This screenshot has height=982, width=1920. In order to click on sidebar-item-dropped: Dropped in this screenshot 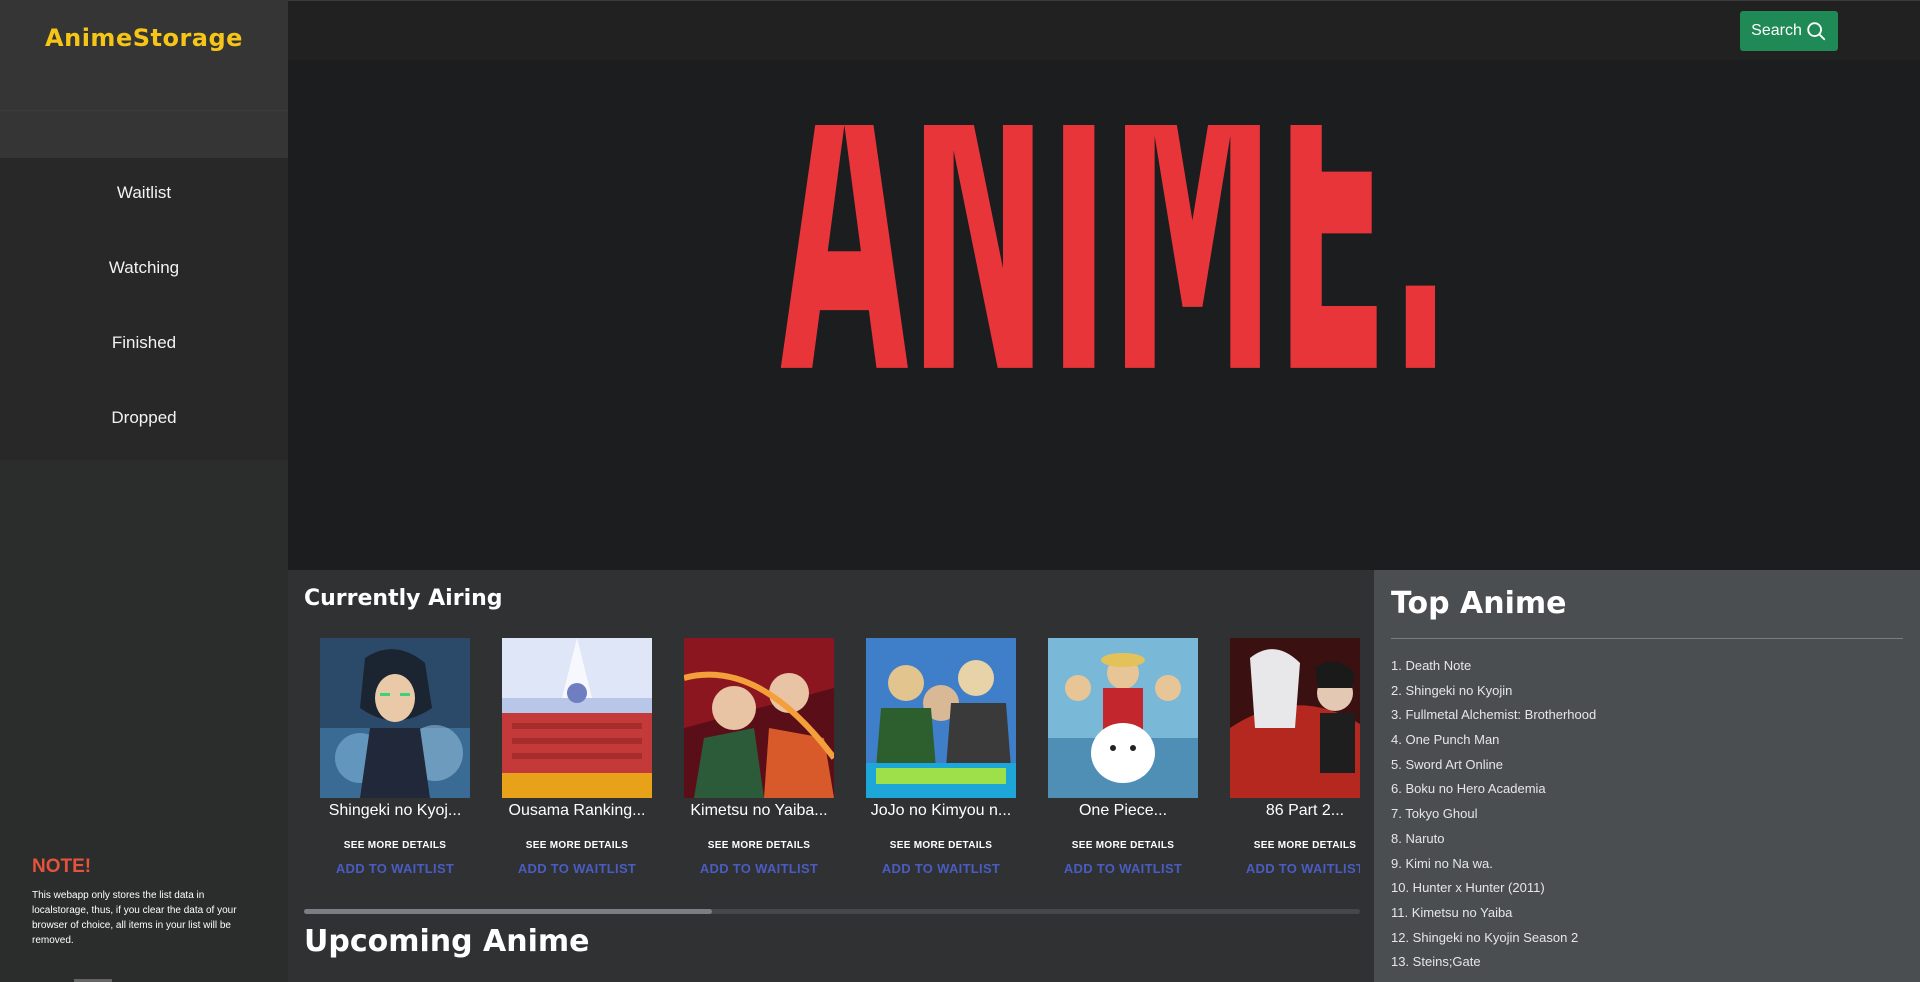, I will do `click(144, 420)`.